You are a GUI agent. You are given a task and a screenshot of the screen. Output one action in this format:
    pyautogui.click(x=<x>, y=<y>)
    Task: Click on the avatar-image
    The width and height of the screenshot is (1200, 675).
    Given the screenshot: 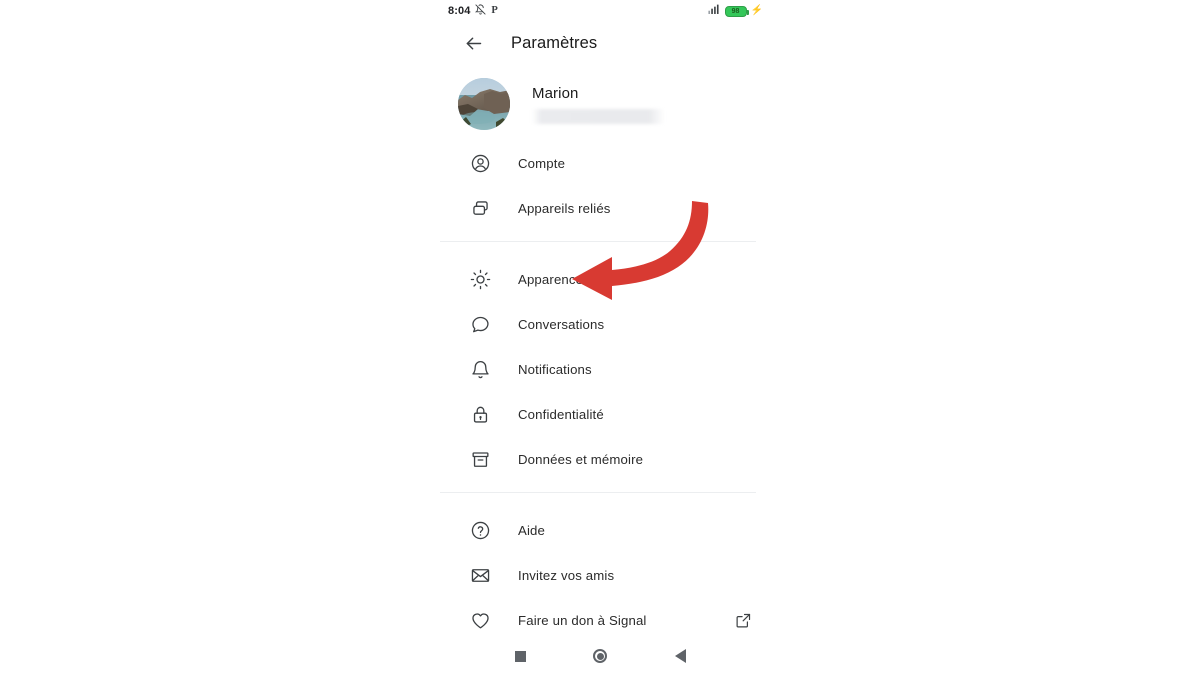 What is the action you would take?
    pyautogui.click(x=484, y=104)
    